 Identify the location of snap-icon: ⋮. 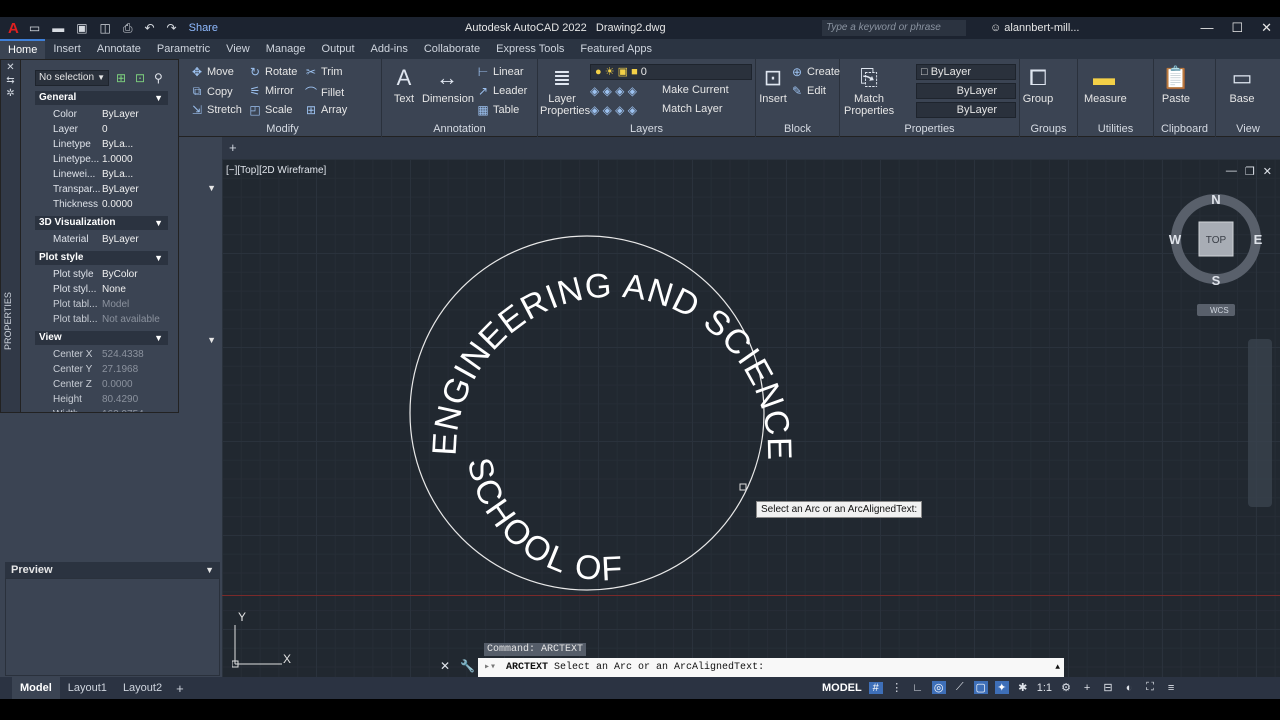
(897, 687).